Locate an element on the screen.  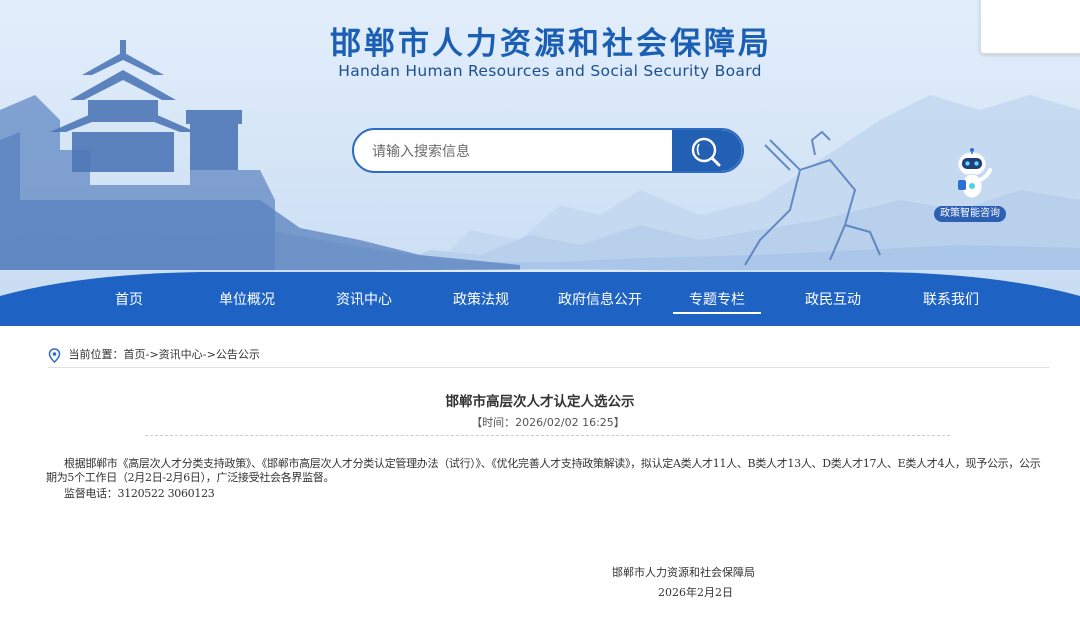
breadcrumb-prefix: 当前位置： is located at coordinates (96, 354).